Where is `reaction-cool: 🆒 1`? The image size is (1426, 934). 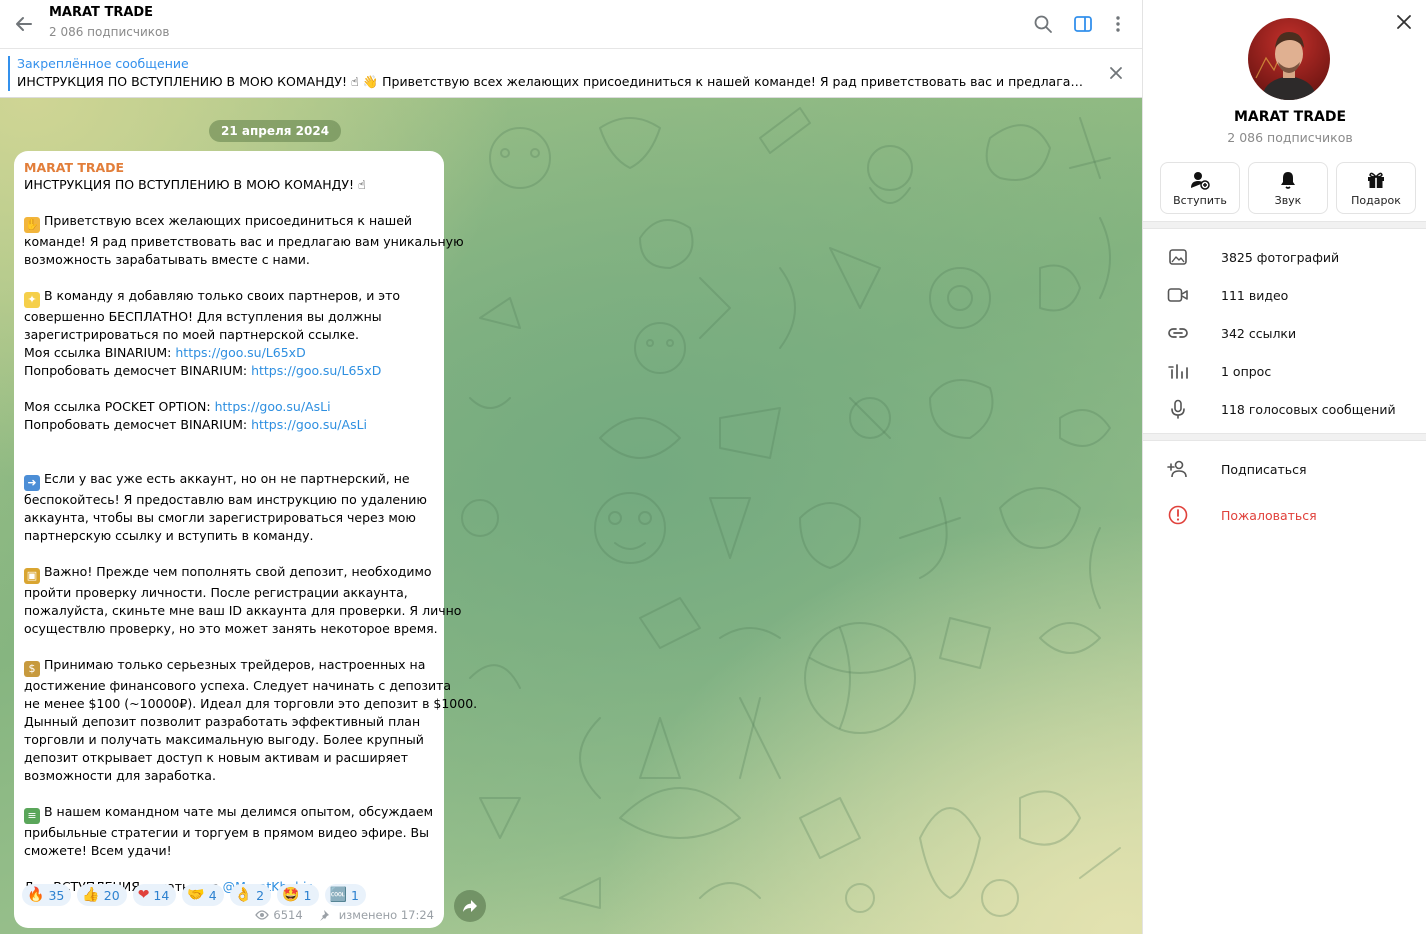
reaction-cool: 🆒 1 is located at coordinates (345, 895).